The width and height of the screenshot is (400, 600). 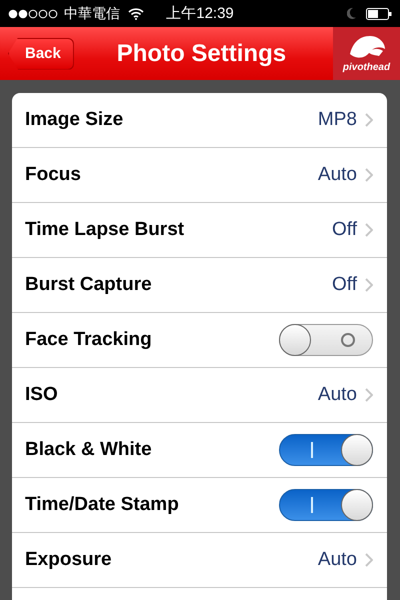 What do you see at coordinates (136, 14) in the screenshot?
I see `wifi-icon` at bounding box center [136, 14].